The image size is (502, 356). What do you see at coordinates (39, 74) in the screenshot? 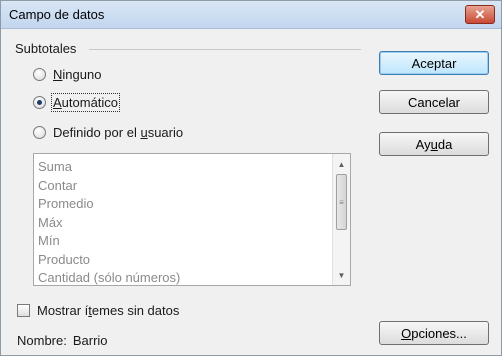
I see `radio-none-control` at bounding box center [39, 74].